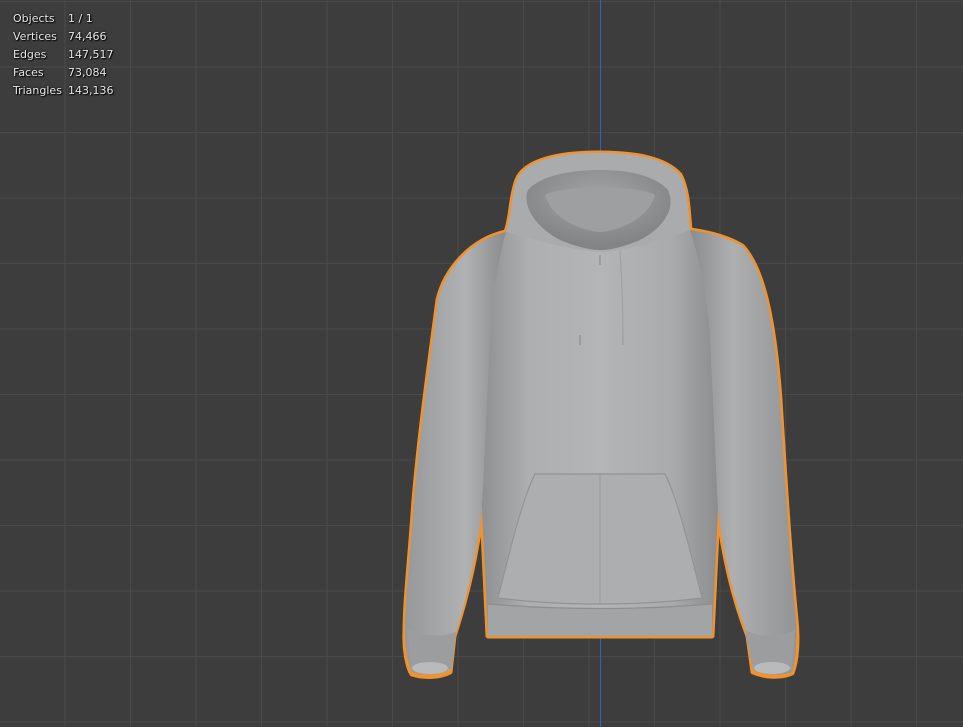 The width and height of the screenshot is (963, 727). I want to click on left-cuff-opening, so click(430, 668).